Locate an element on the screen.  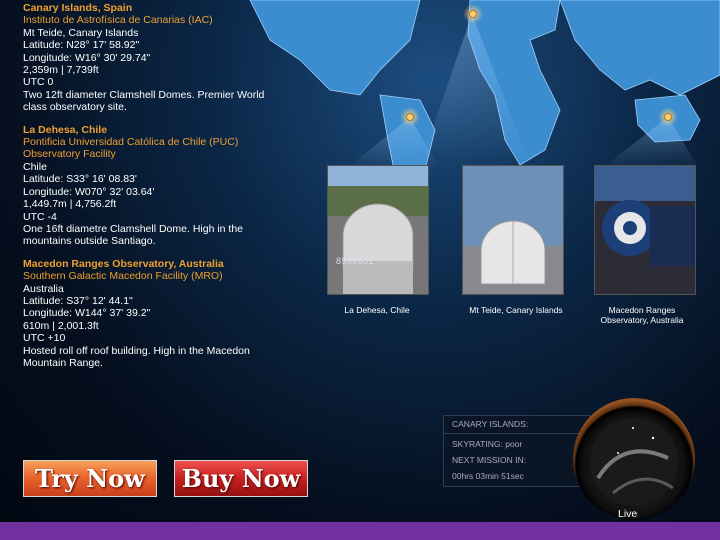
site-latitude: Latitude: S33° 16' 08.83' is located at coordinates (80, 179).